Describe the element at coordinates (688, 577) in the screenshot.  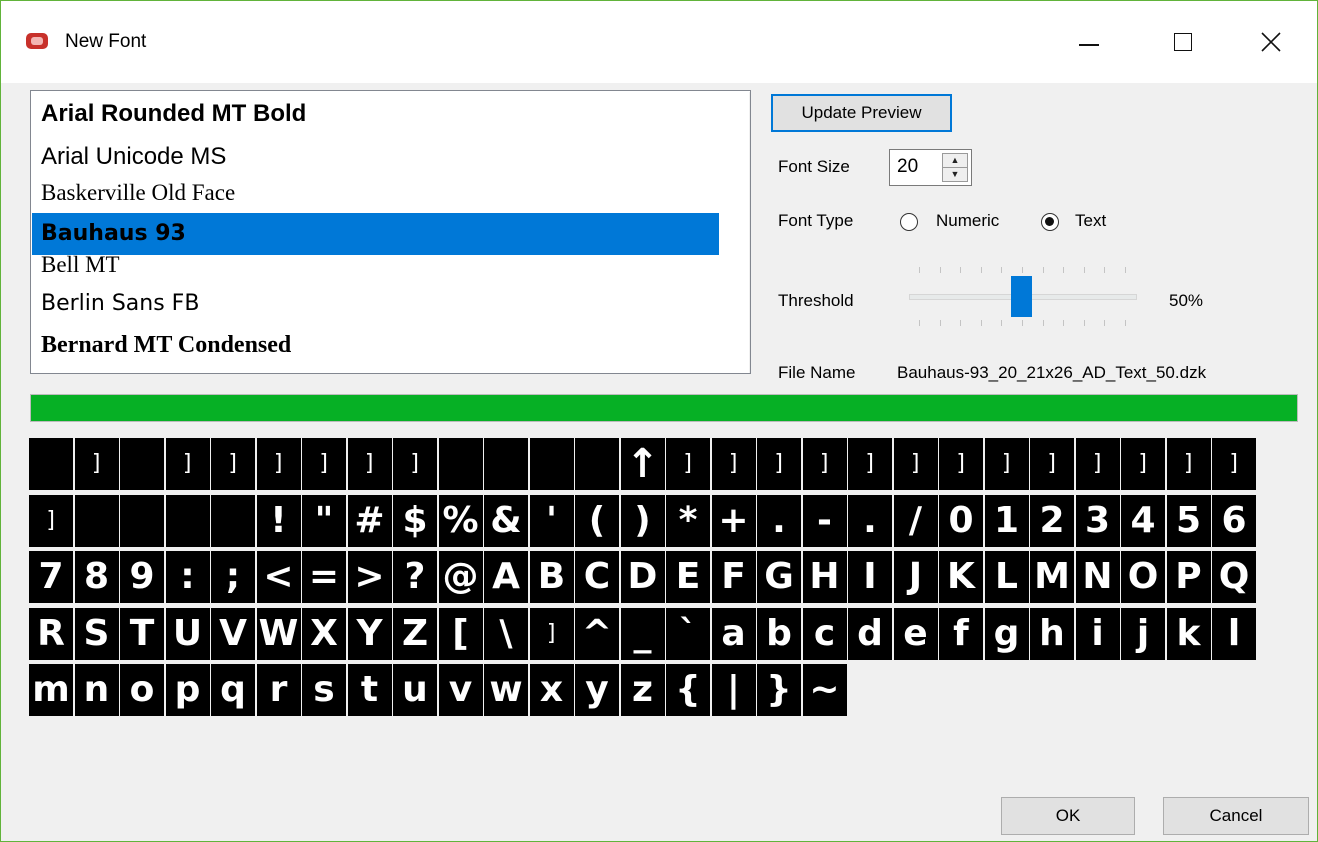
I see `glyph-cell: E` at that location.